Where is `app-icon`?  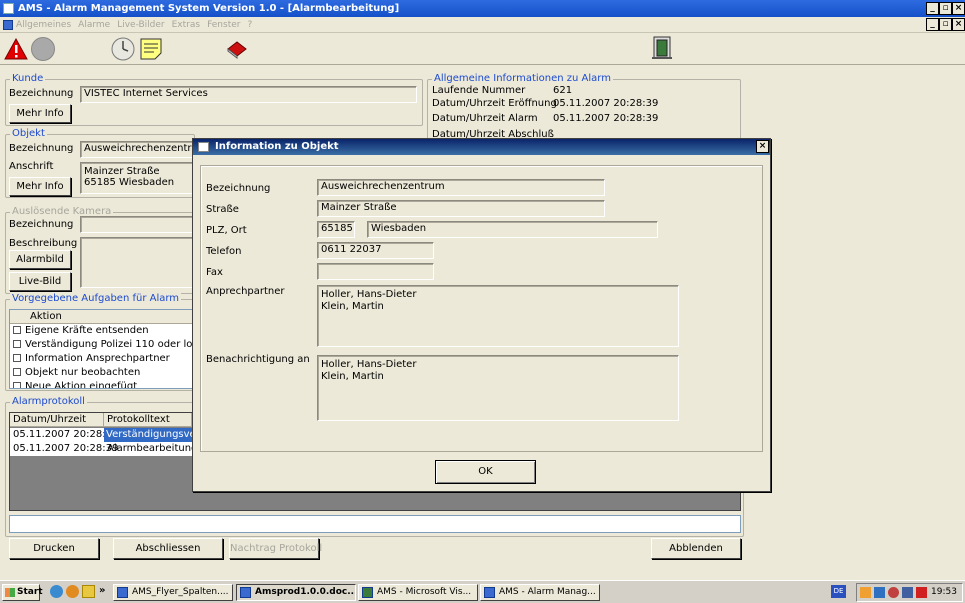 app-icon is located at coordinates (8, 8).